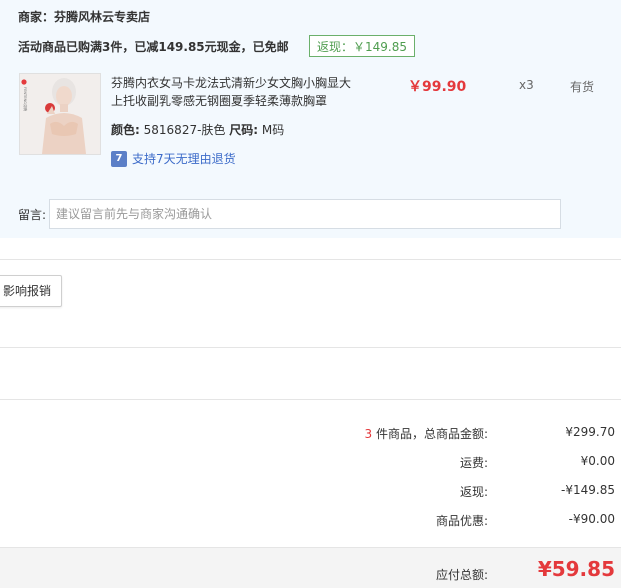  I want to click on total-value: ¥59.85, so click(576, 569).